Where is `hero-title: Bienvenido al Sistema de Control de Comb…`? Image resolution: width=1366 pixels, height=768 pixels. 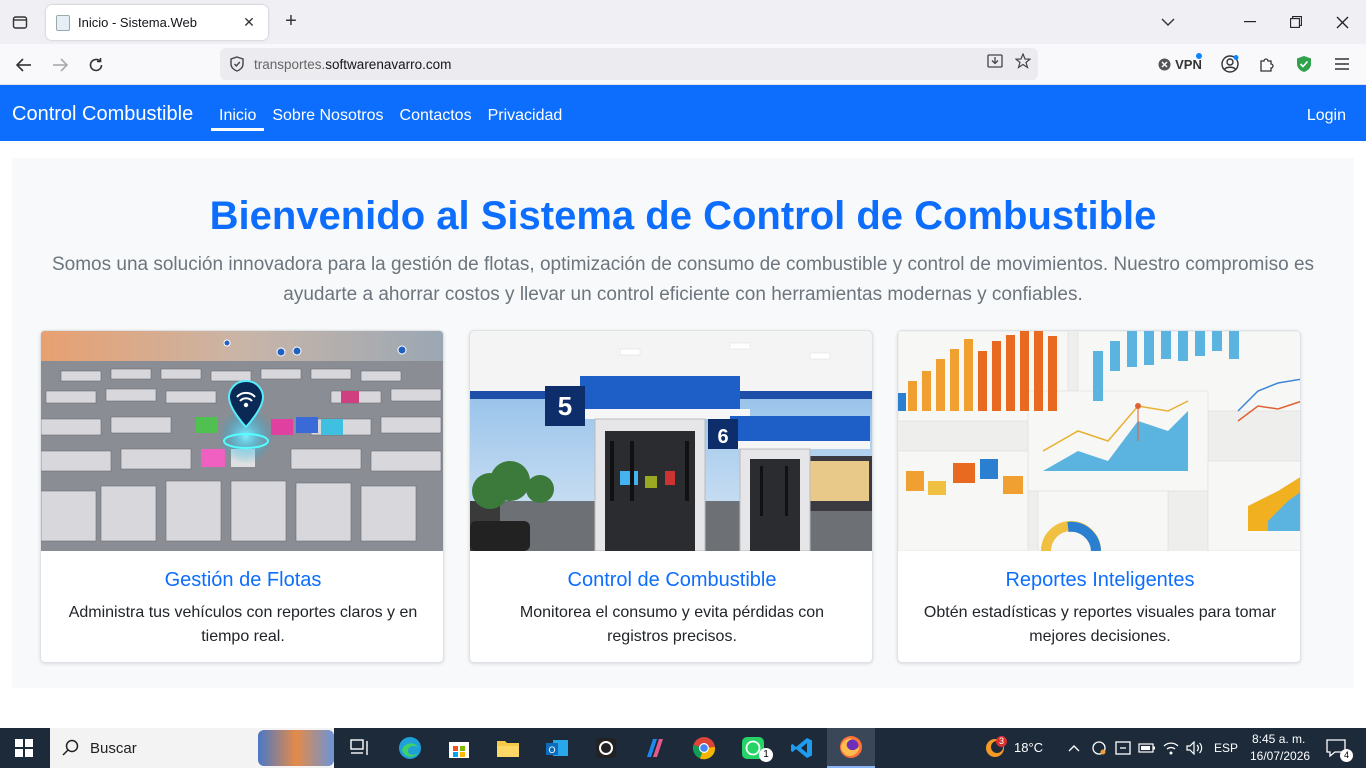 hero-title: Bienvenido al Sistema de Control de Comb… is located at coordinates (683, 216).